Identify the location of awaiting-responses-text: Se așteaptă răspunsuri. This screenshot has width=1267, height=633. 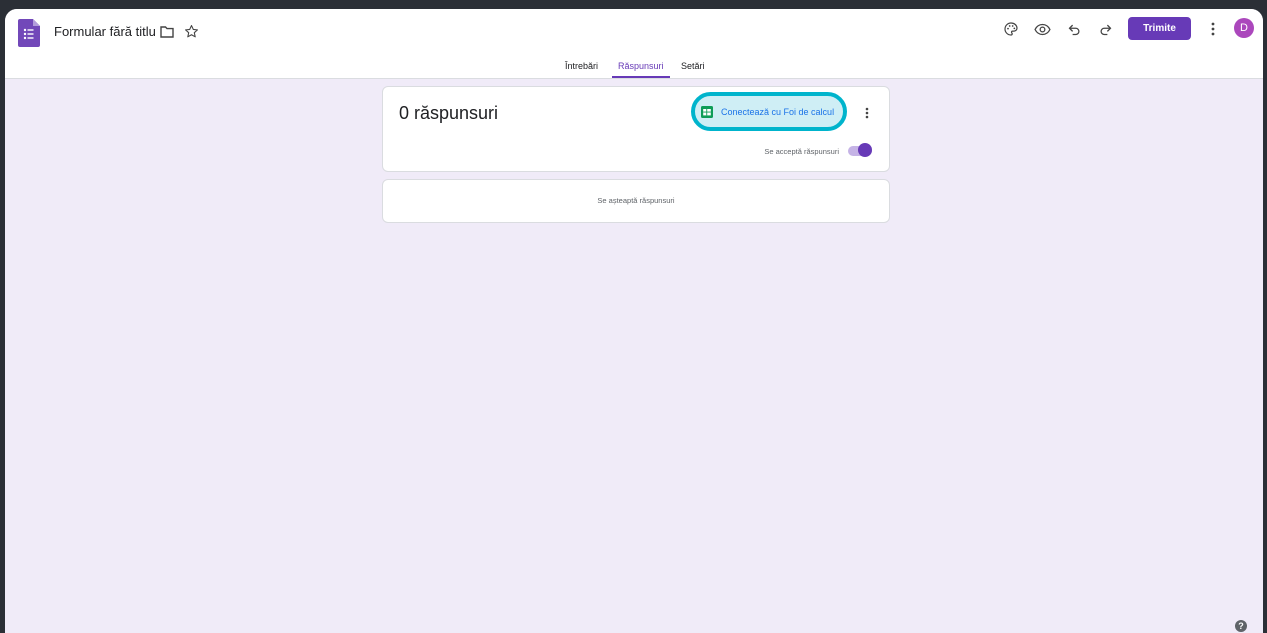
(636, 200).